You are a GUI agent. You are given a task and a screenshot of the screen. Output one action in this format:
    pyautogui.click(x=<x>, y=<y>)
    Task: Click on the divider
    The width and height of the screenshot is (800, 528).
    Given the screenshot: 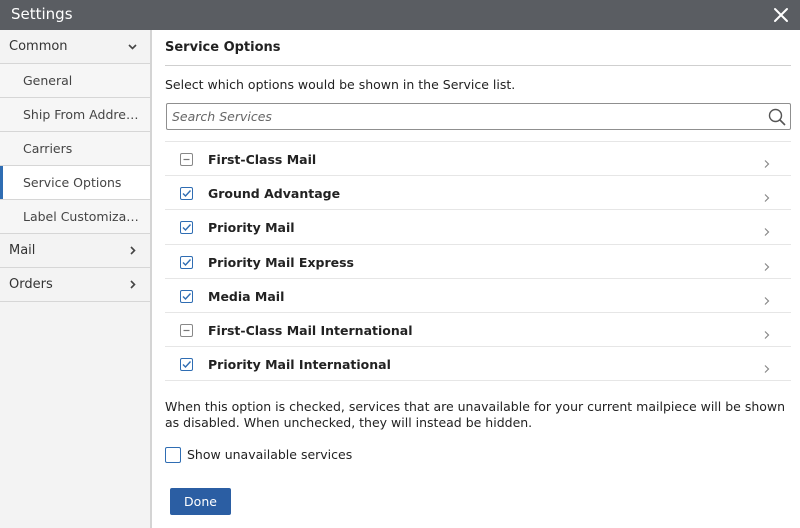 What is the action you would take?
    pyautogui.click(x=478, y=65)
    